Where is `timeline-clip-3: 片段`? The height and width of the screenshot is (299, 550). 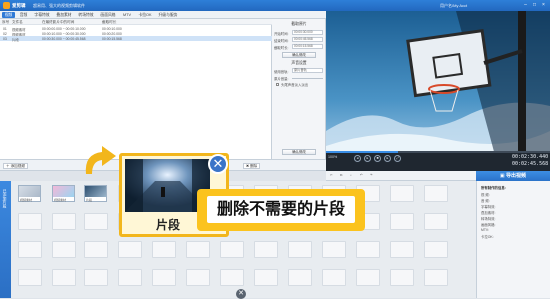 timeline-clip-3: 片段 is located at coordinates (95, 193).